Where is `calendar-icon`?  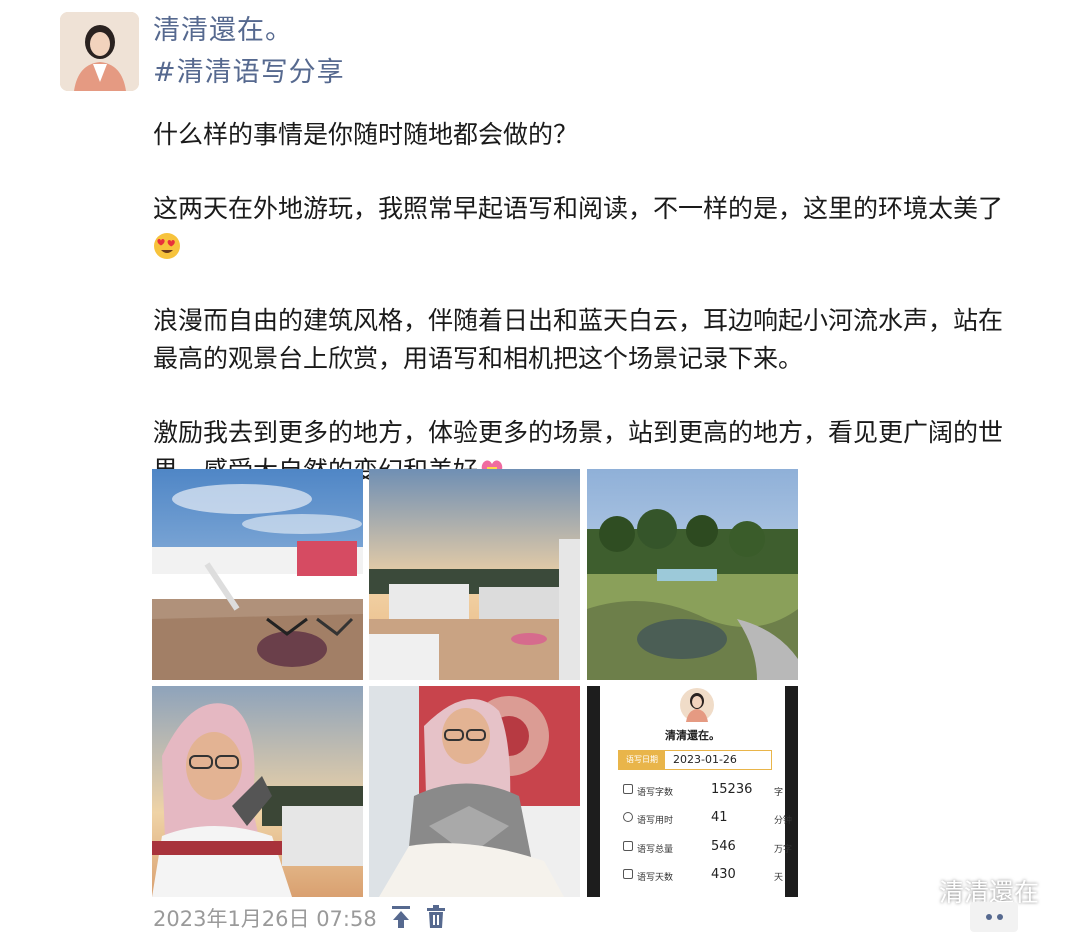 calendar-icon is located at coordinates (628, 874).